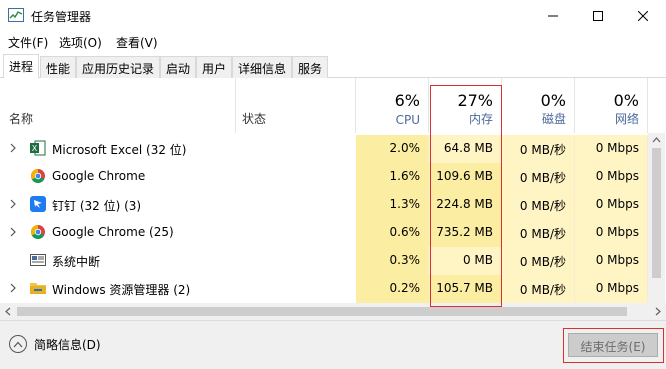  Describe the element at coordinates (97, 206) in the screenshot. I see `process-name: 钉钉 (32 位) (3)` at that location.